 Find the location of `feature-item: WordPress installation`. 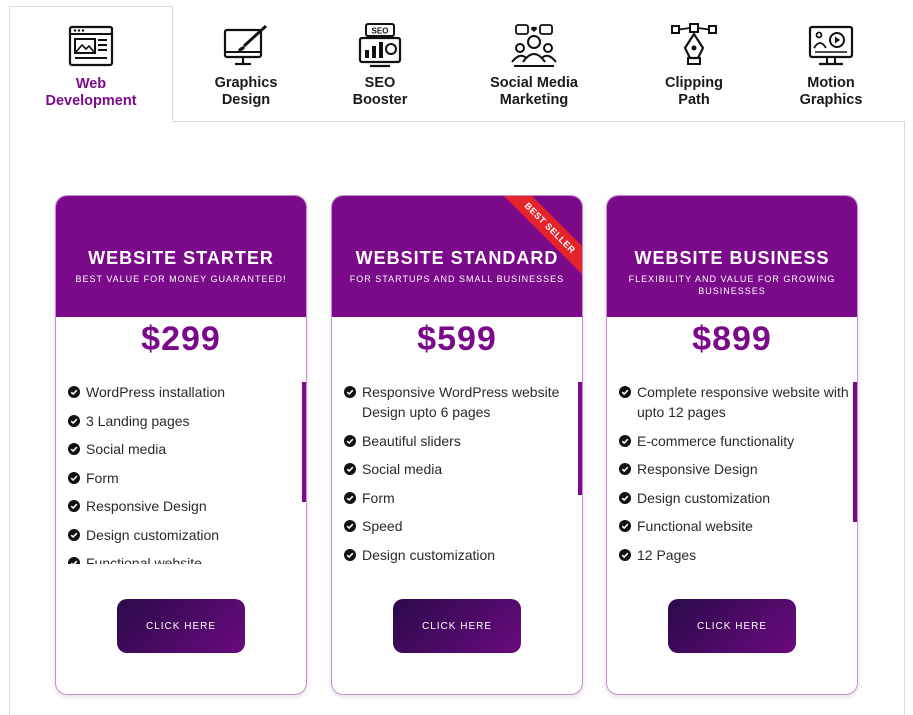

feature-item: WordPress installation is located at coordinates (186, 392).